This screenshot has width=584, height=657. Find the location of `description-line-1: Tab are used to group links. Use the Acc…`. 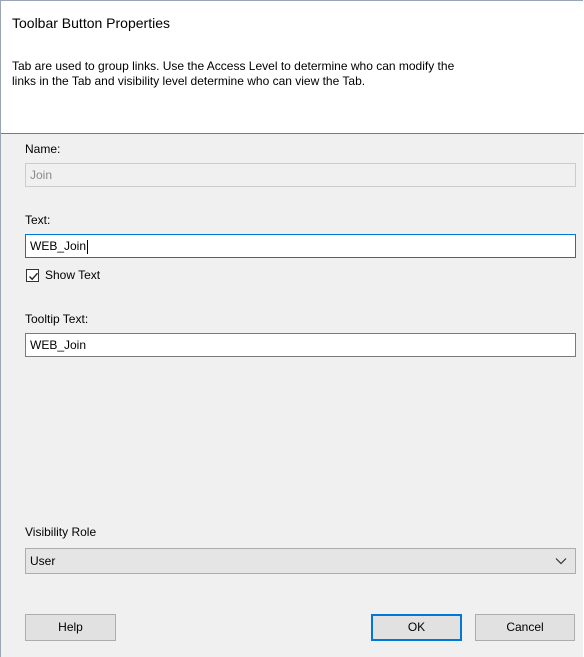

description-line-1: Tab are used to group links. Use the Acc… is located at coordinates (233, 66).